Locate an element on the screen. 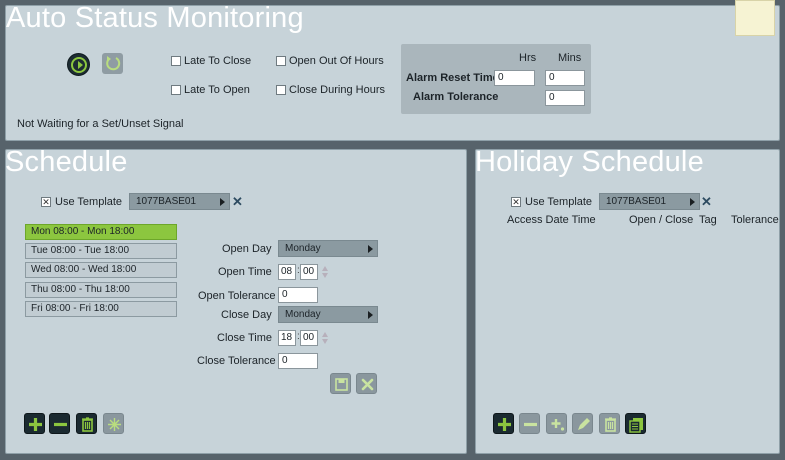 This screenshot has height=460, width=785. remove-schedule-button is located at coordinates (59, 423).